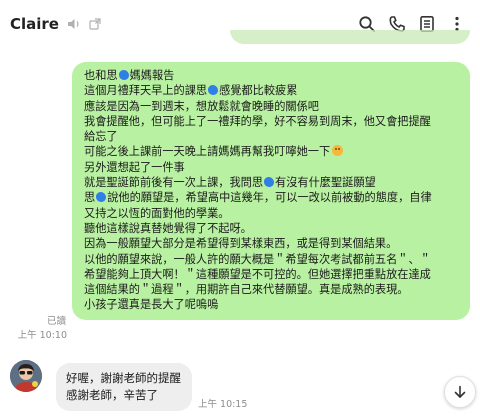 Image resolution: width=480 pixels, height=416 pixels. I want to click on message-line: 希望能夠上頂大啊！＂這種願望是不可控的。但她選擇把重點放在達成, so click(257, 274).